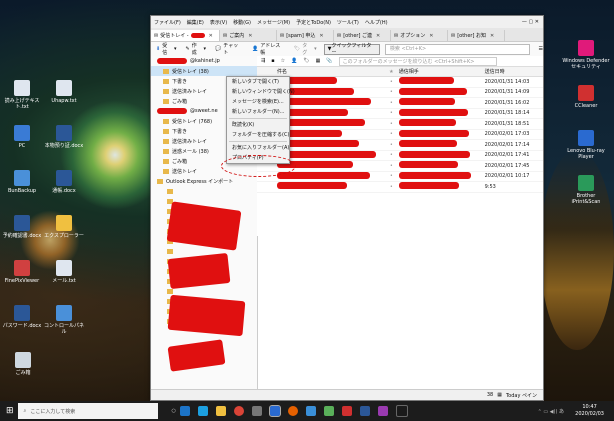  What do you see at coordinates (64, 92) in the screenshot?
I see `desktop-shortcut: Uhapw.txt` at bounding box center [64, 92].